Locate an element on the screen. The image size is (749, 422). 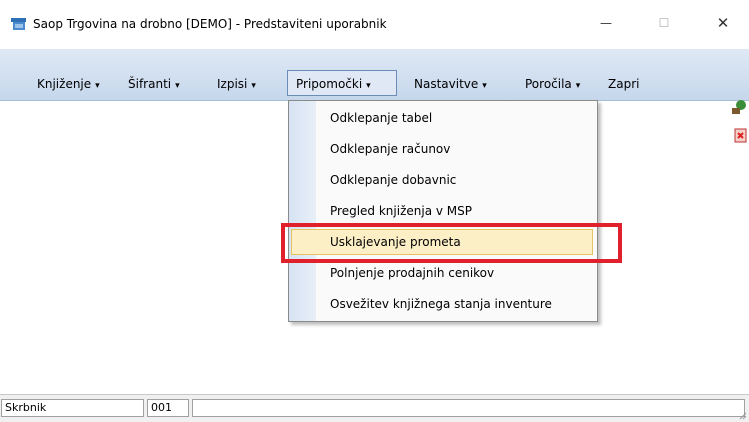
menu-izpisi: Izpisi ▾ is located at coordinates (236, 84).